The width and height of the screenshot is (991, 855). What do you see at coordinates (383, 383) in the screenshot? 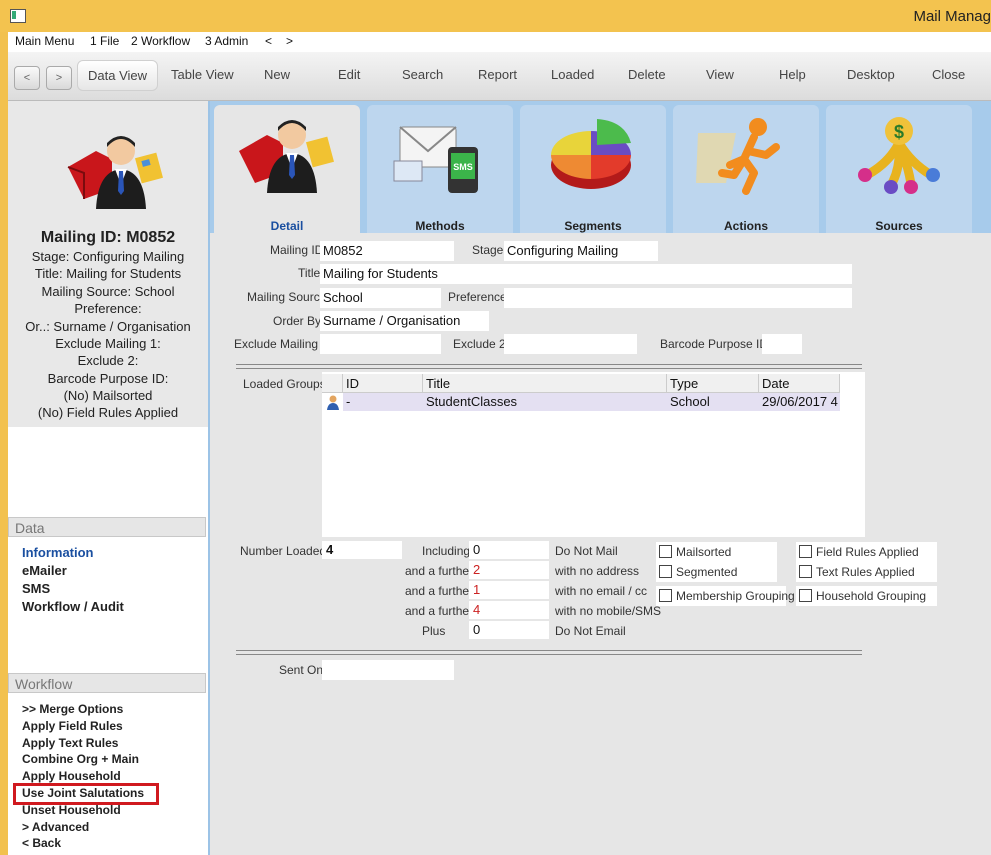
I see `col-id: ID` at bounding box center [383, 383].